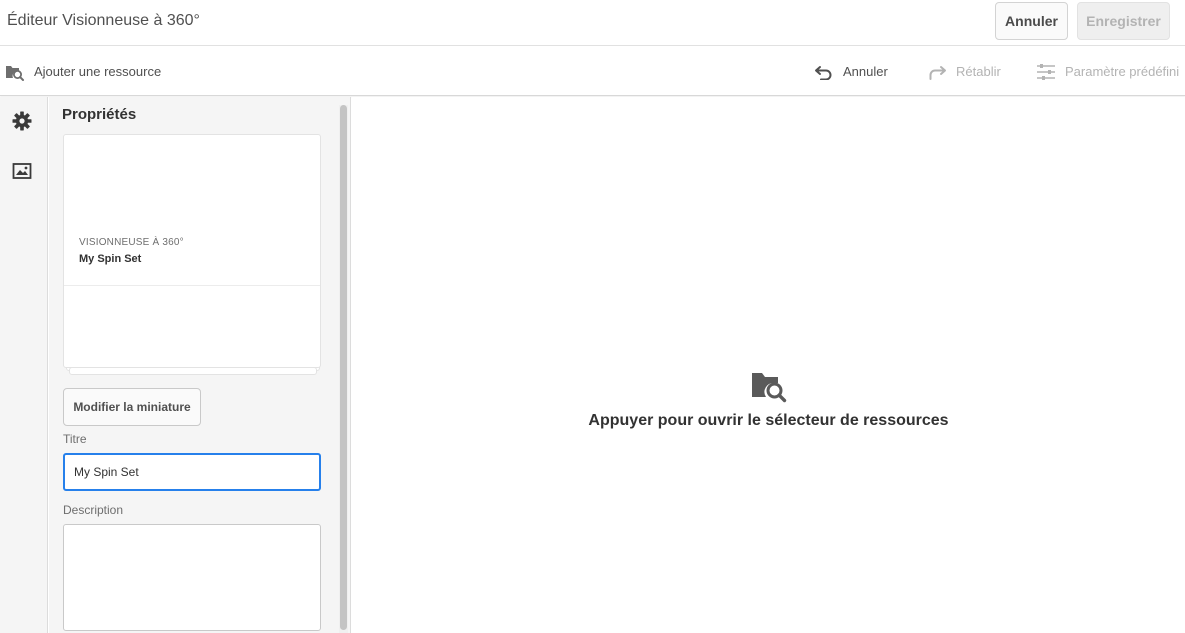 Image resolution: width=1185 pixels, height=633 pixels. Describe the element at coordinates (22, 121) in the screenshot. I see `gear-icon` at that location.